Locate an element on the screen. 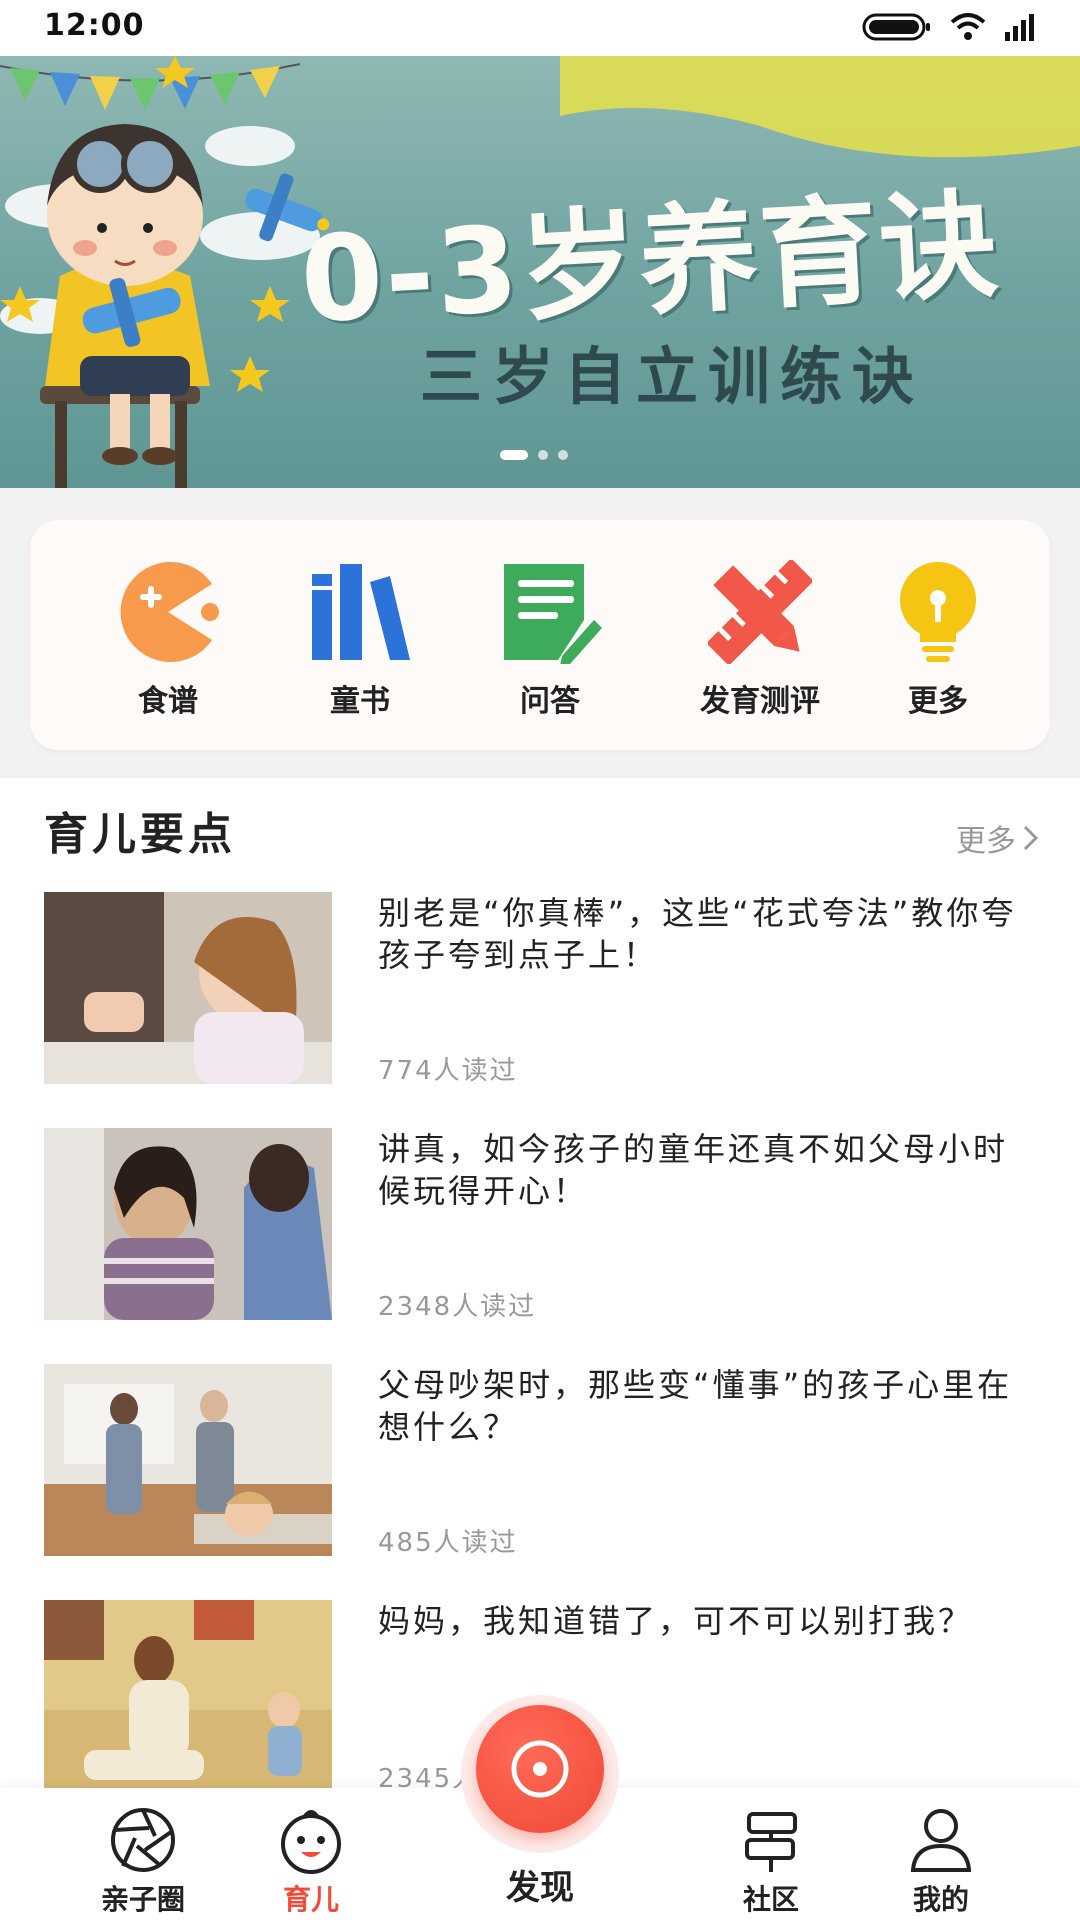  carousel-dot-active is located at coordinates (514, 455).